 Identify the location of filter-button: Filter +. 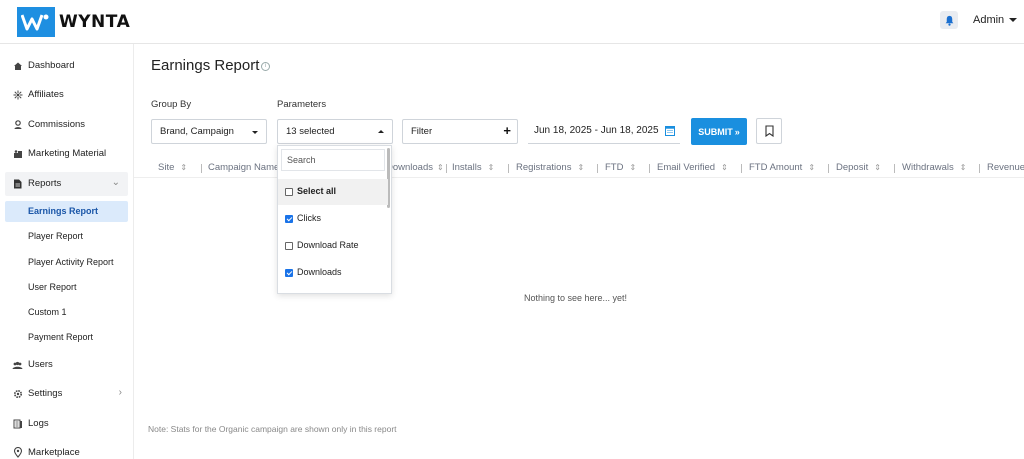
(460, 131).